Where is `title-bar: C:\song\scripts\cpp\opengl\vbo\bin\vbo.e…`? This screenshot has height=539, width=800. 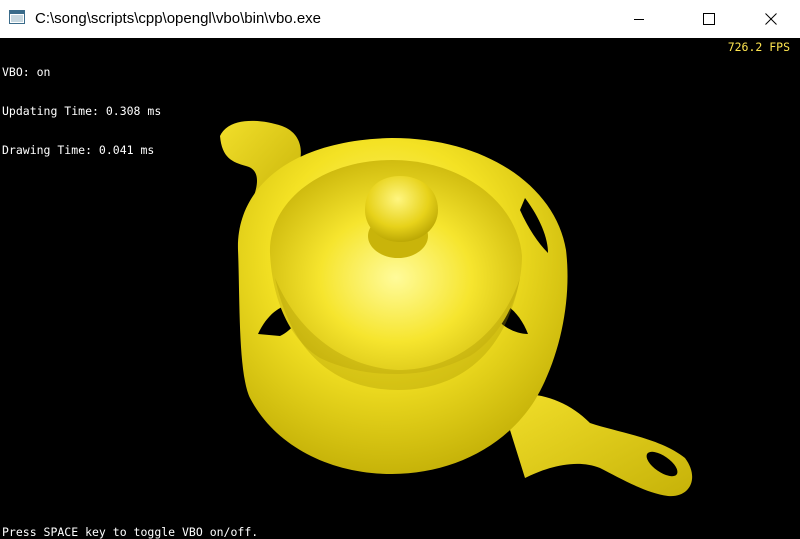 title-bar: C:\song\scripts\cpp\opengl\vbo\bin\vbo.e… is located at coordinates (400, 19).